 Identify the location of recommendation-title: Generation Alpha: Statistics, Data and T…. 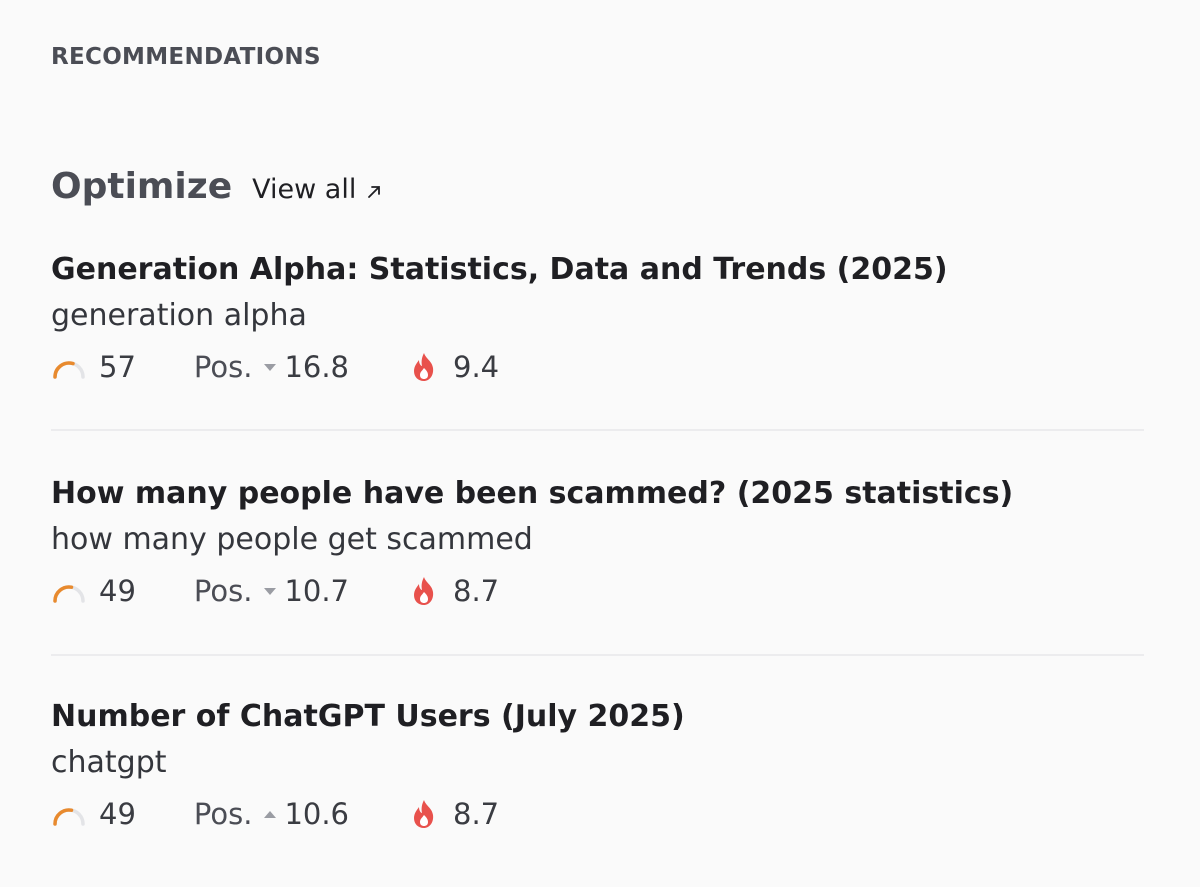
(597, 270).